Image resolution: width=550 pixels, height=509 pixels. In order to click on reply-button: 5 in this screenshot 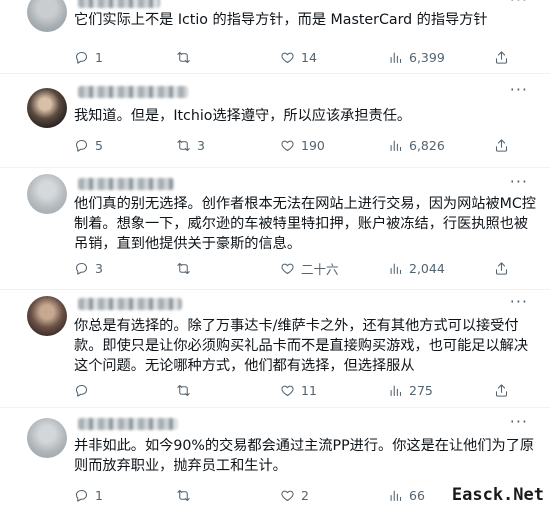, I will do `click(88, 145)`.